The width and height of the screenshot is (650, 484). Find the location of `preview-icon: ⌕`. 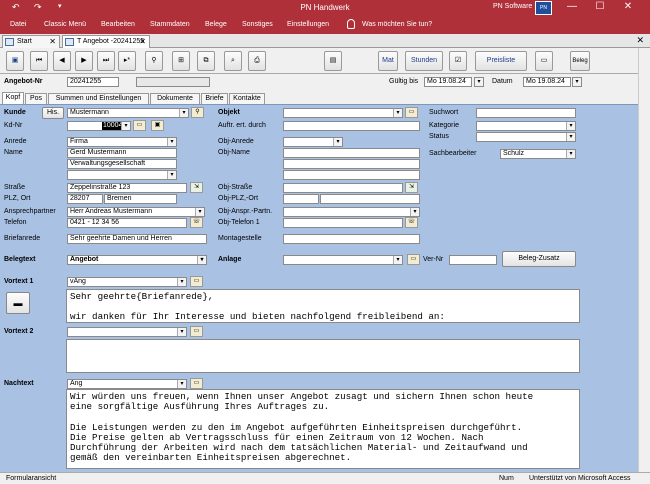

preview-icon: ⌕ is located at coordinates (233, 61).